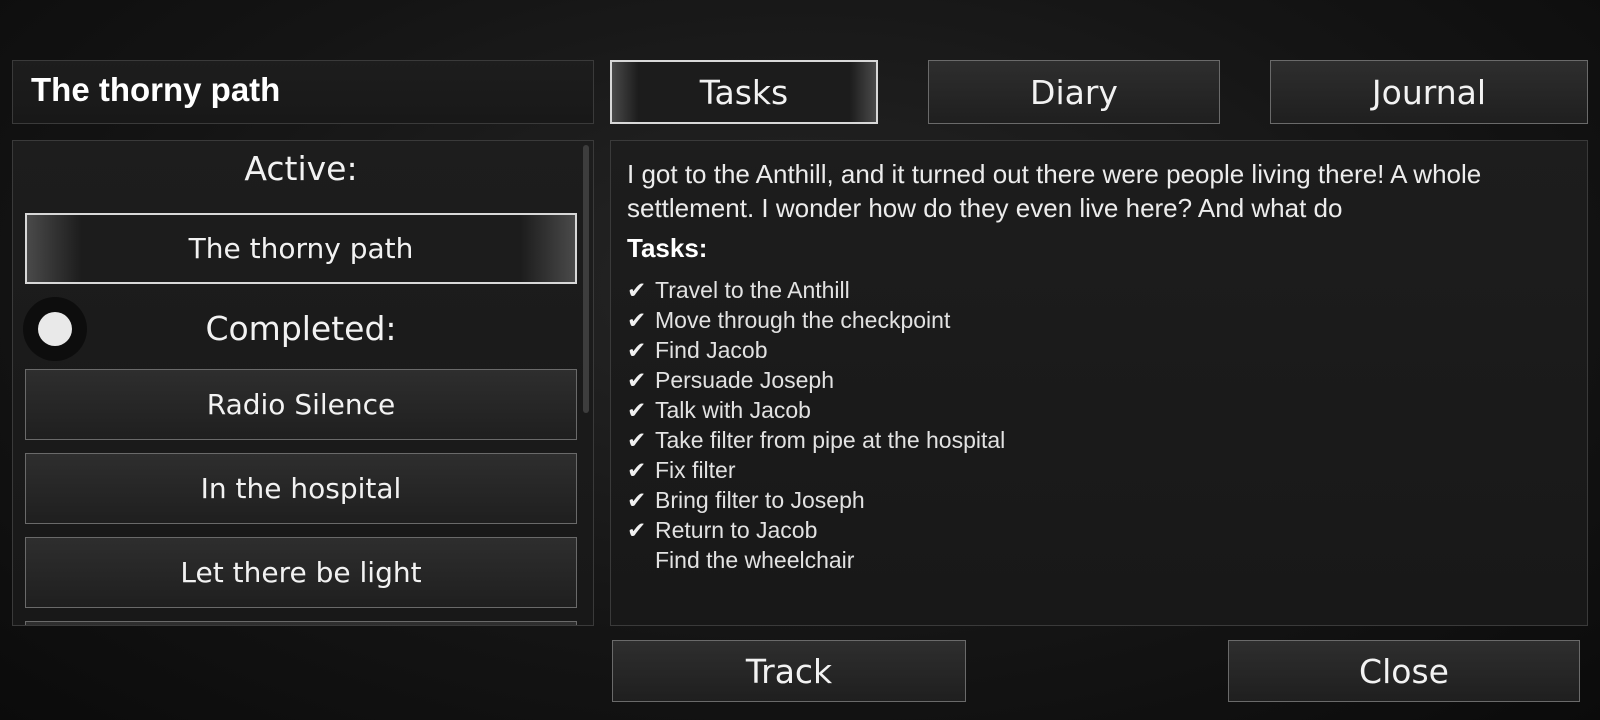  I want to click on task-item: Find the wheelchair, so click(816, 560).